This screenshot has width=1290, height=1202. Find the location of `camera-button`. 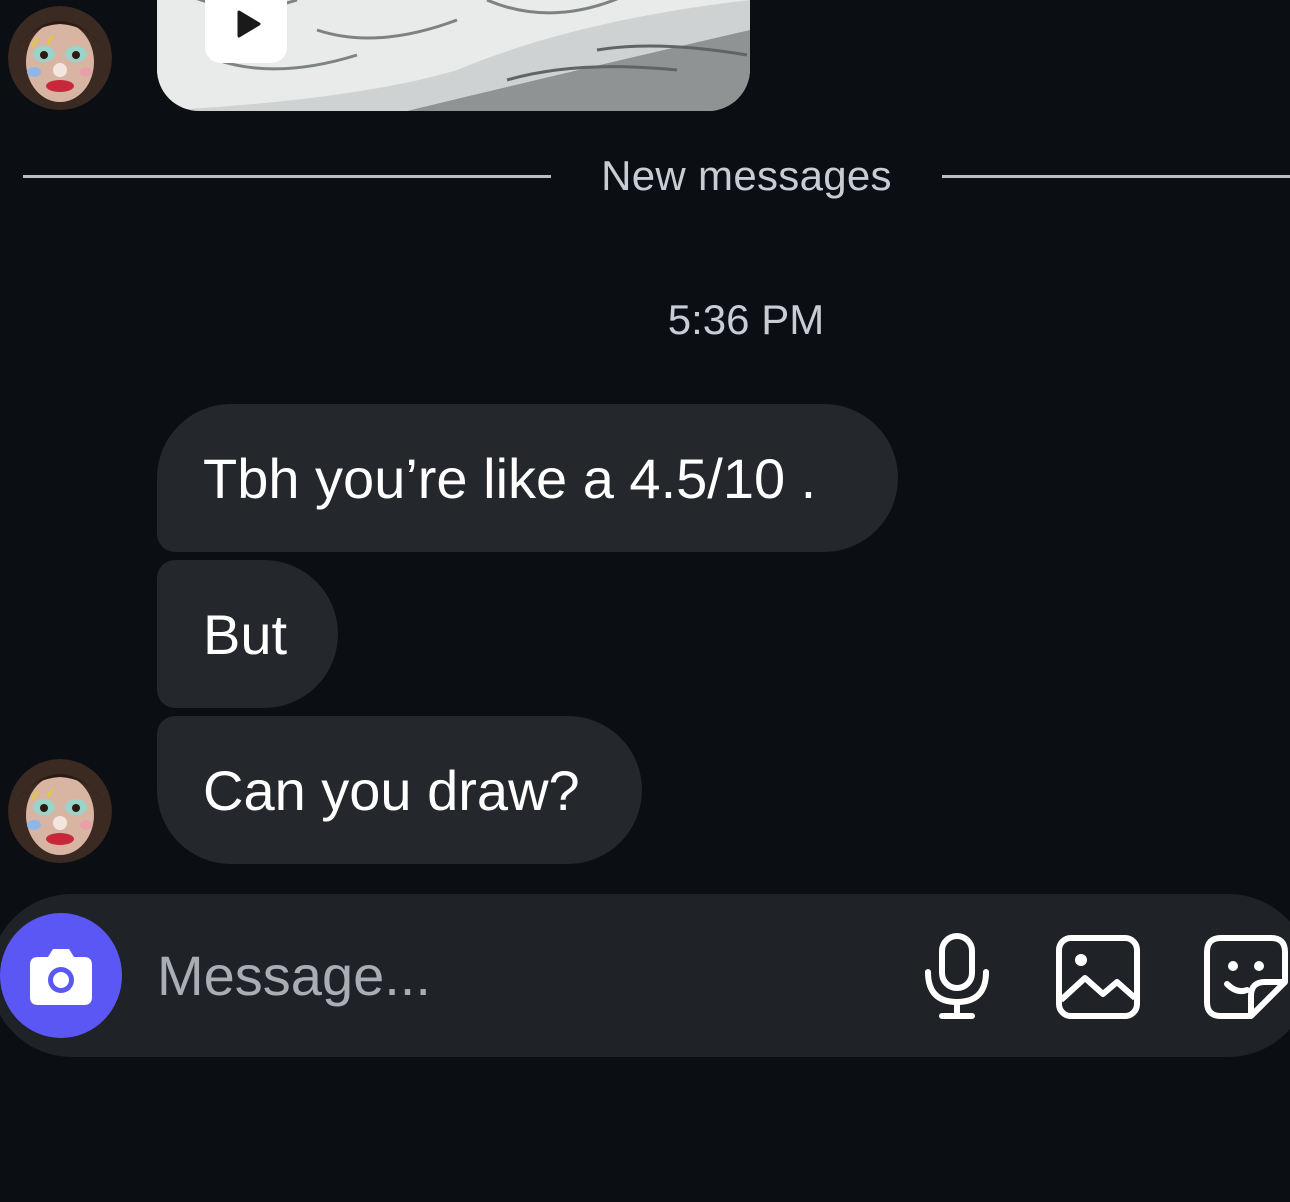

camera-button is located at coordinates (61, 975).